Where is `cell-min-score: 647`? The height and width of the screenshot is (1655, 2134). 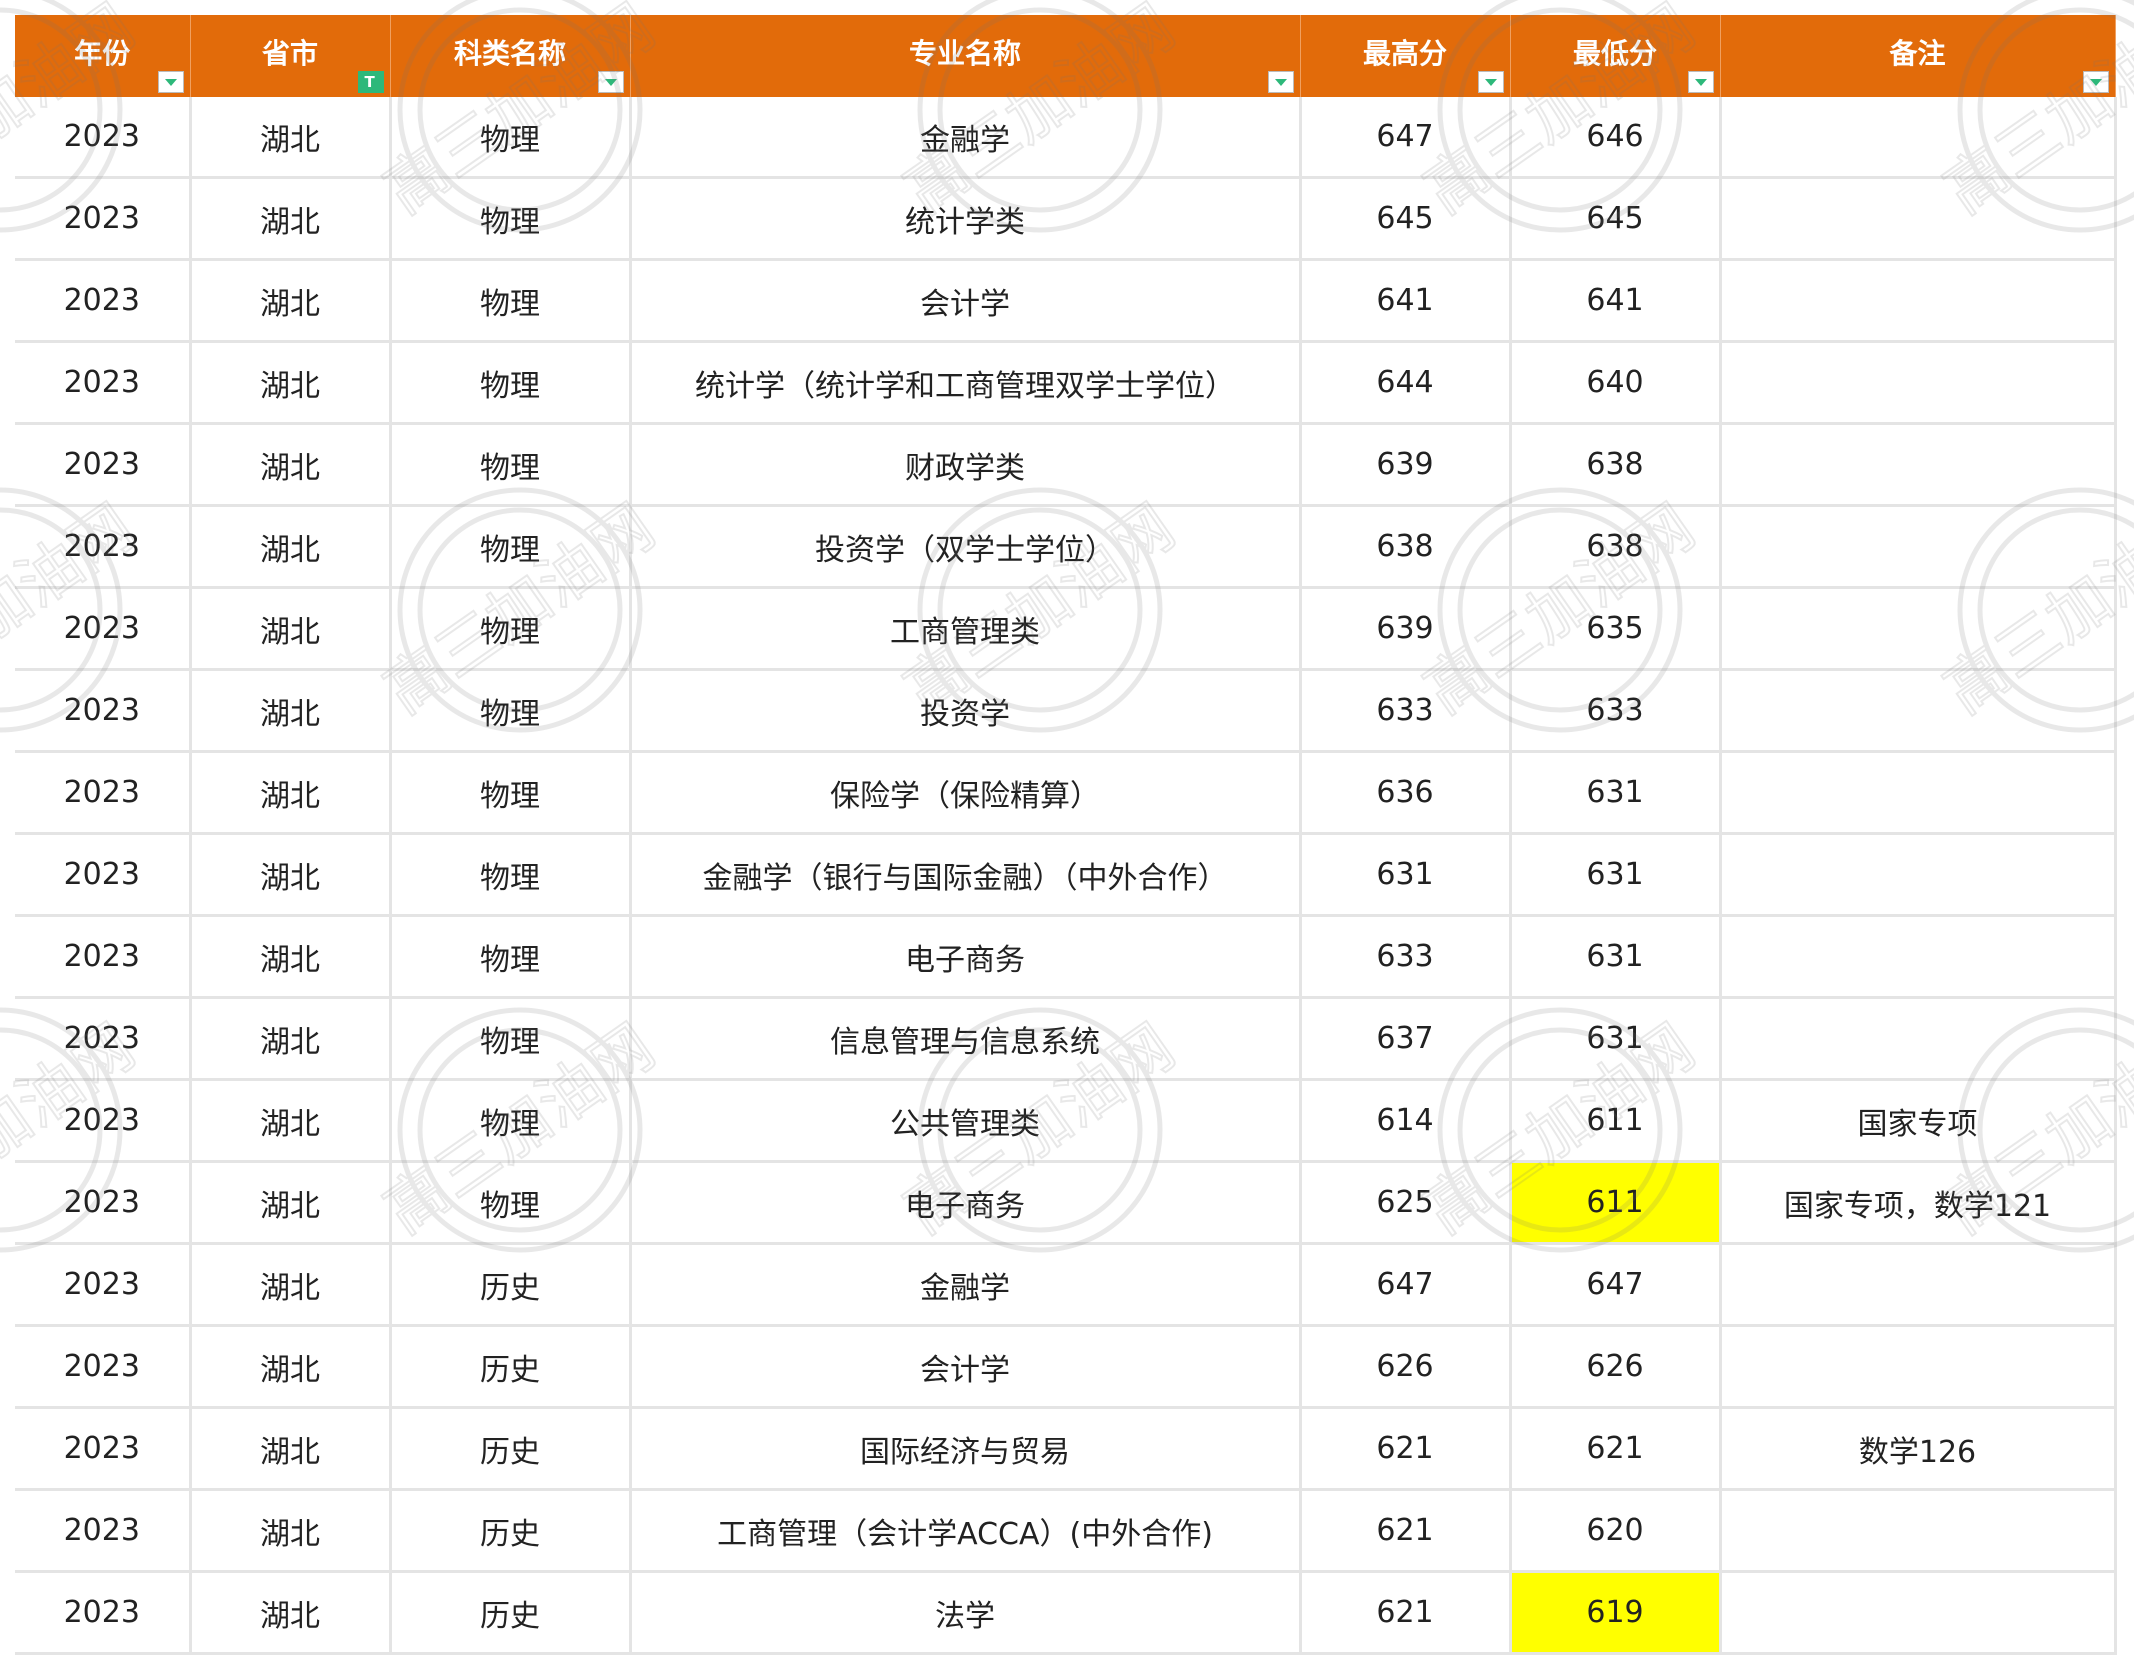 cell-min-score: 647 is located at coordinates (1616, 1285).